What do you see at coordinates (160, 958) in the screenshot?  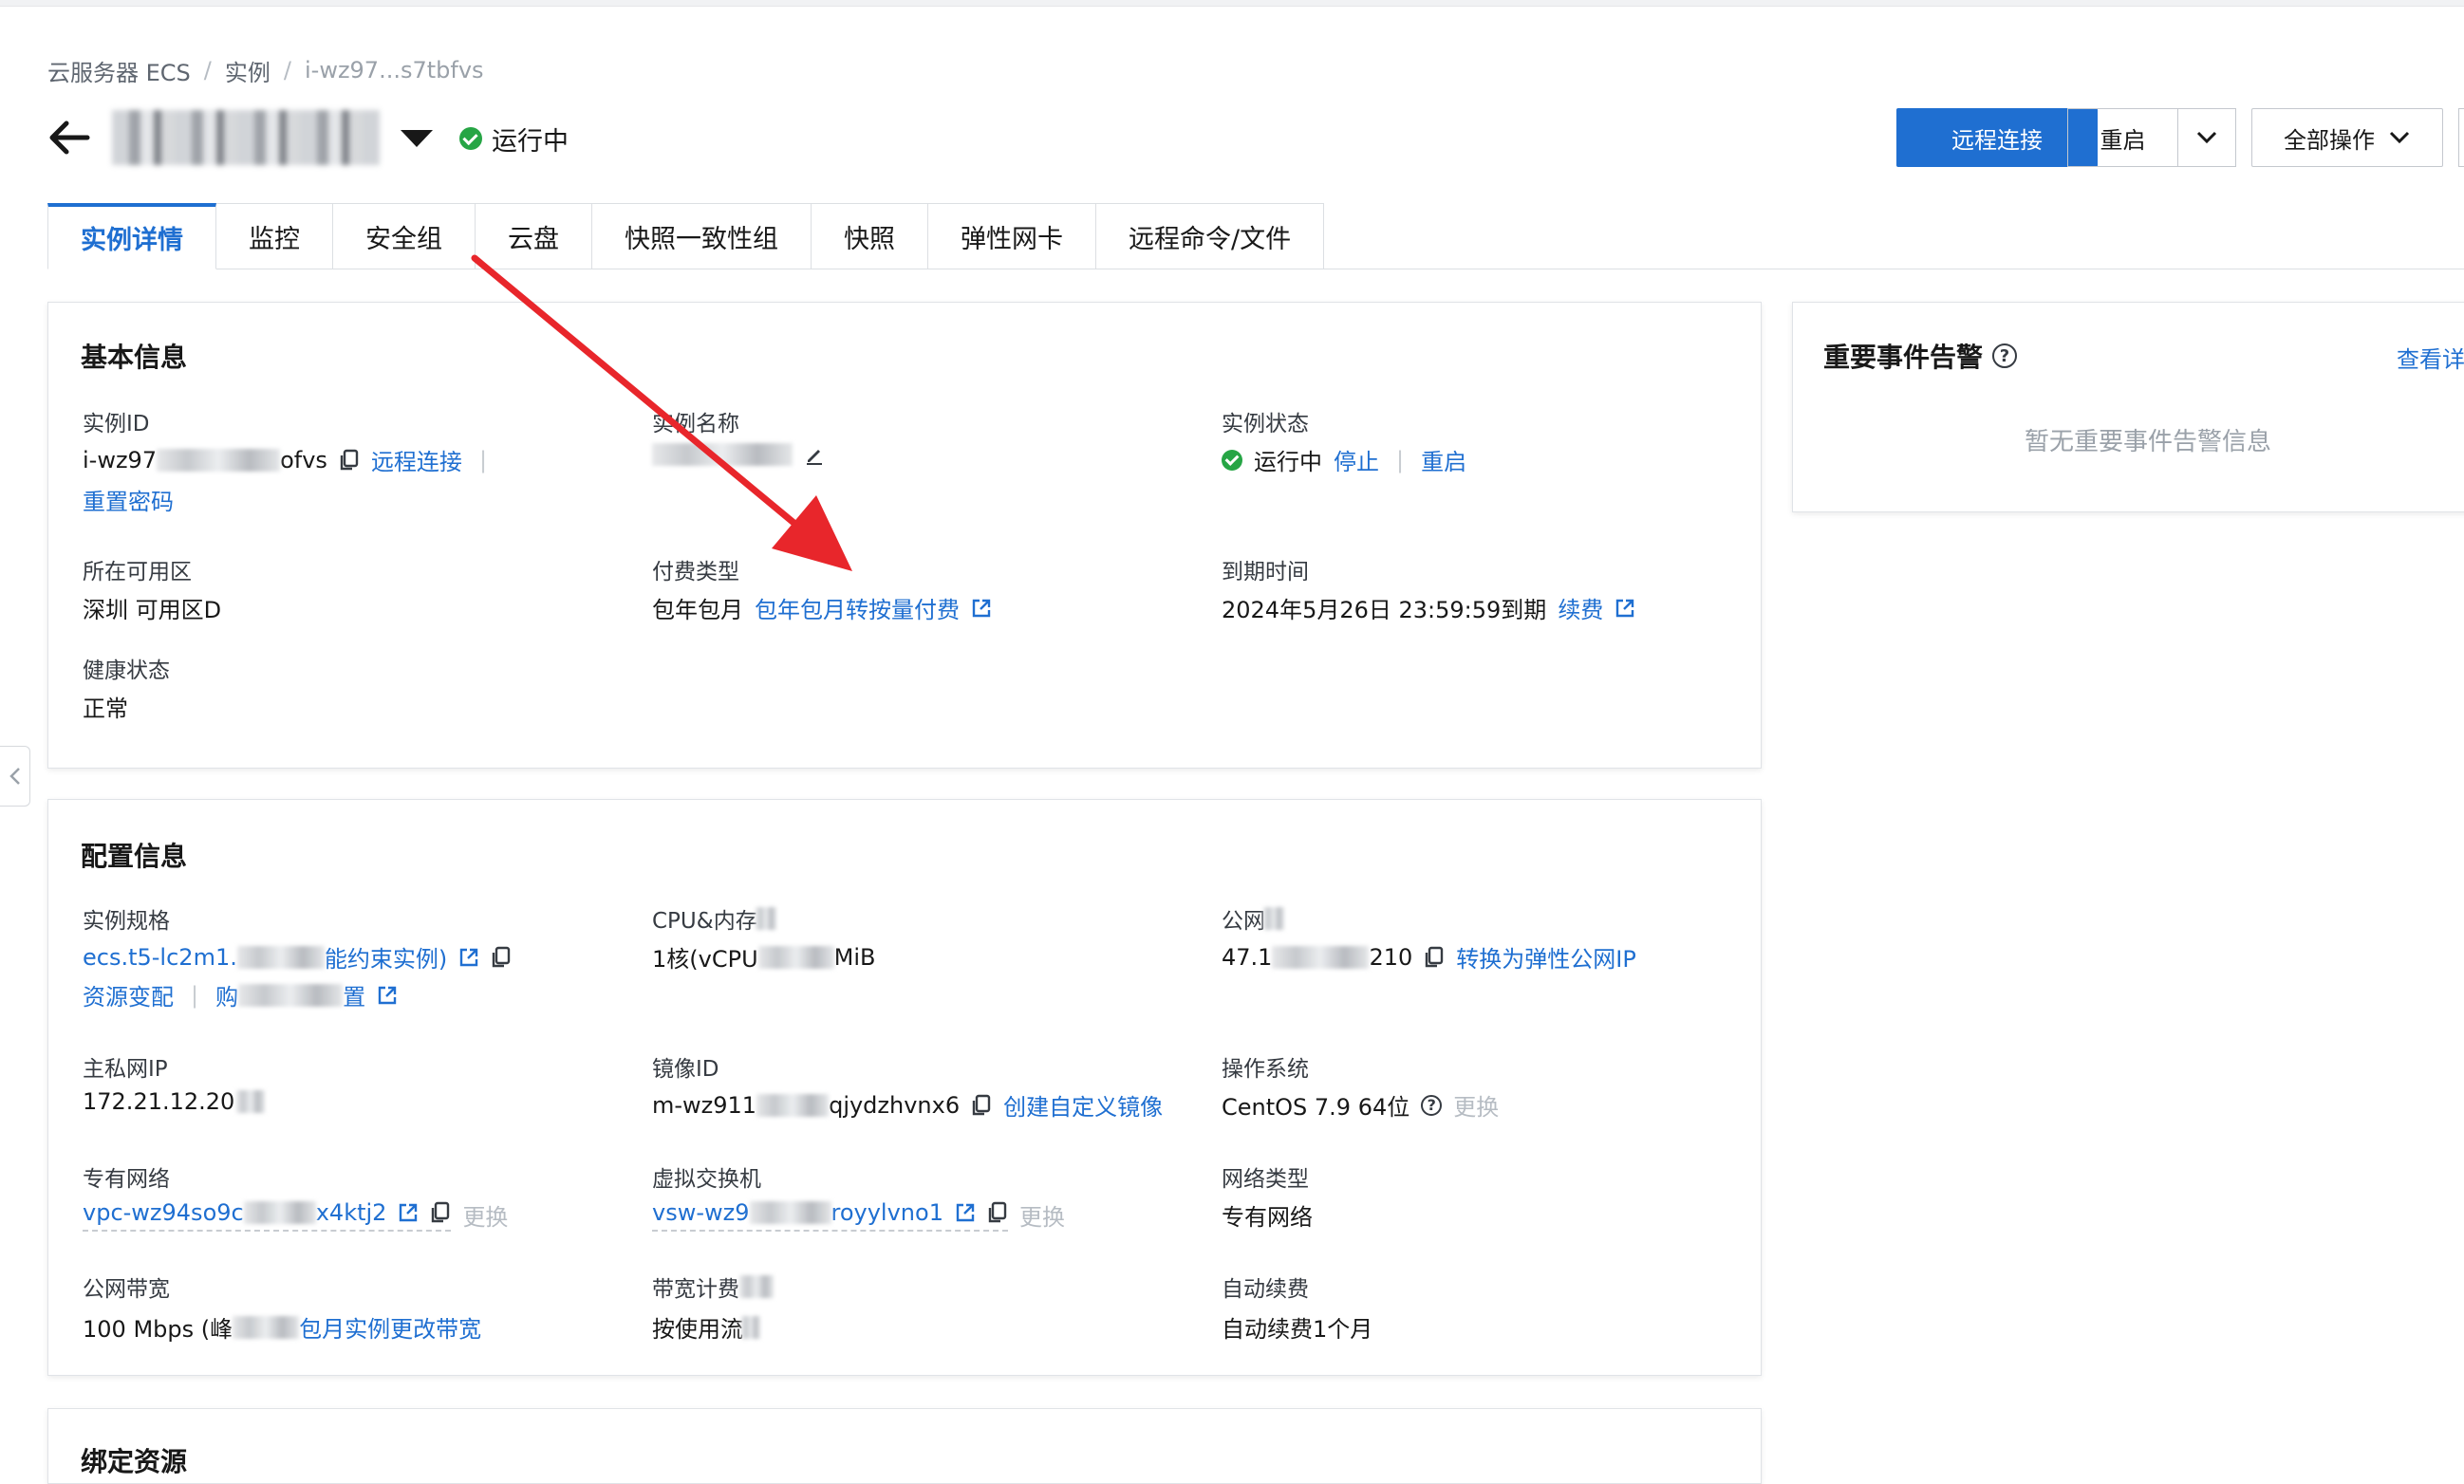 I see `instance-type-prefix: ecs.t5-lc2m1.` at bounding box center [160, 958].